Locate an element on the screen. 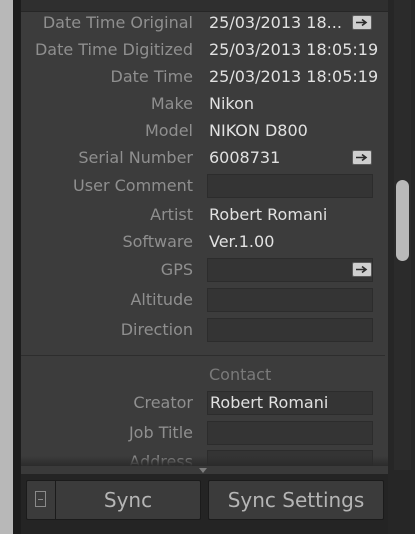  direction-field is located at coordinates (290, 330).